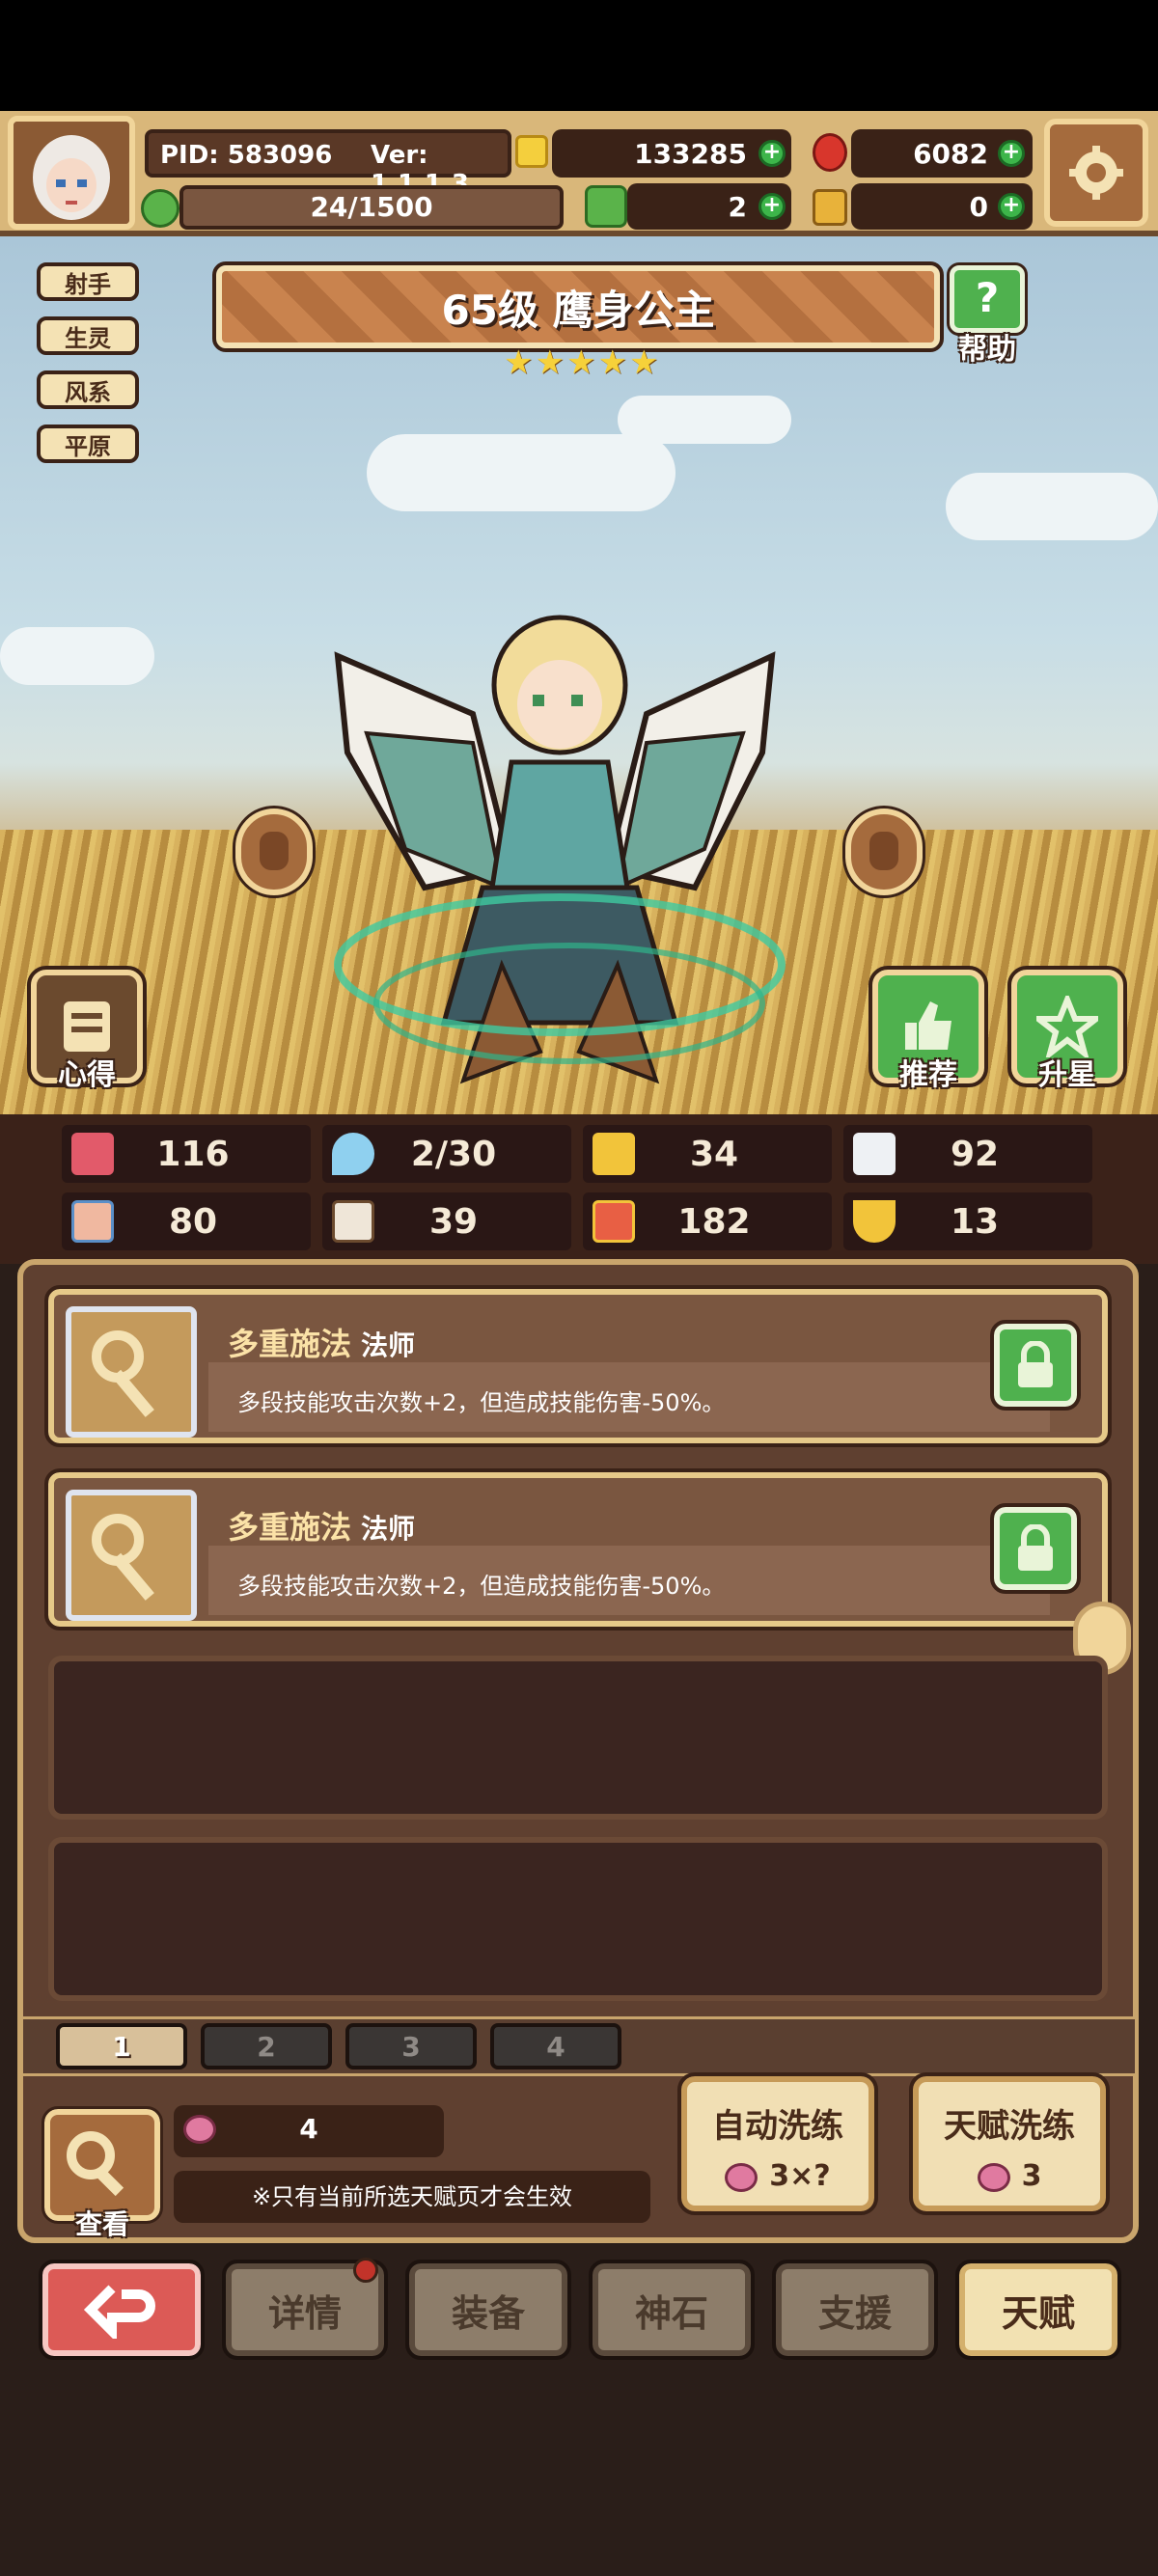 The width and height of the screenshot is (1158, 2576). What do you see at coordinates (193, 1221) in the screenshot?
I see `stat-value: 80` at bounding box center [193, 1221].